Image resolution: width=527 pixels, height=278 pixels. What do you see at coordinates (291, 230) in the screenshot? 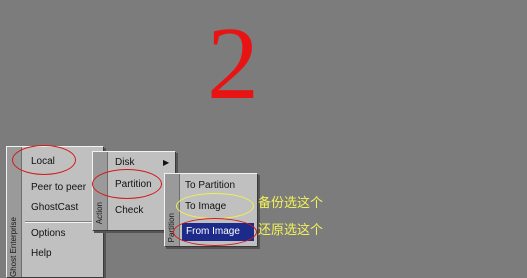
I see `restore-note: 还原选这个` at bounding box center [291, 230].